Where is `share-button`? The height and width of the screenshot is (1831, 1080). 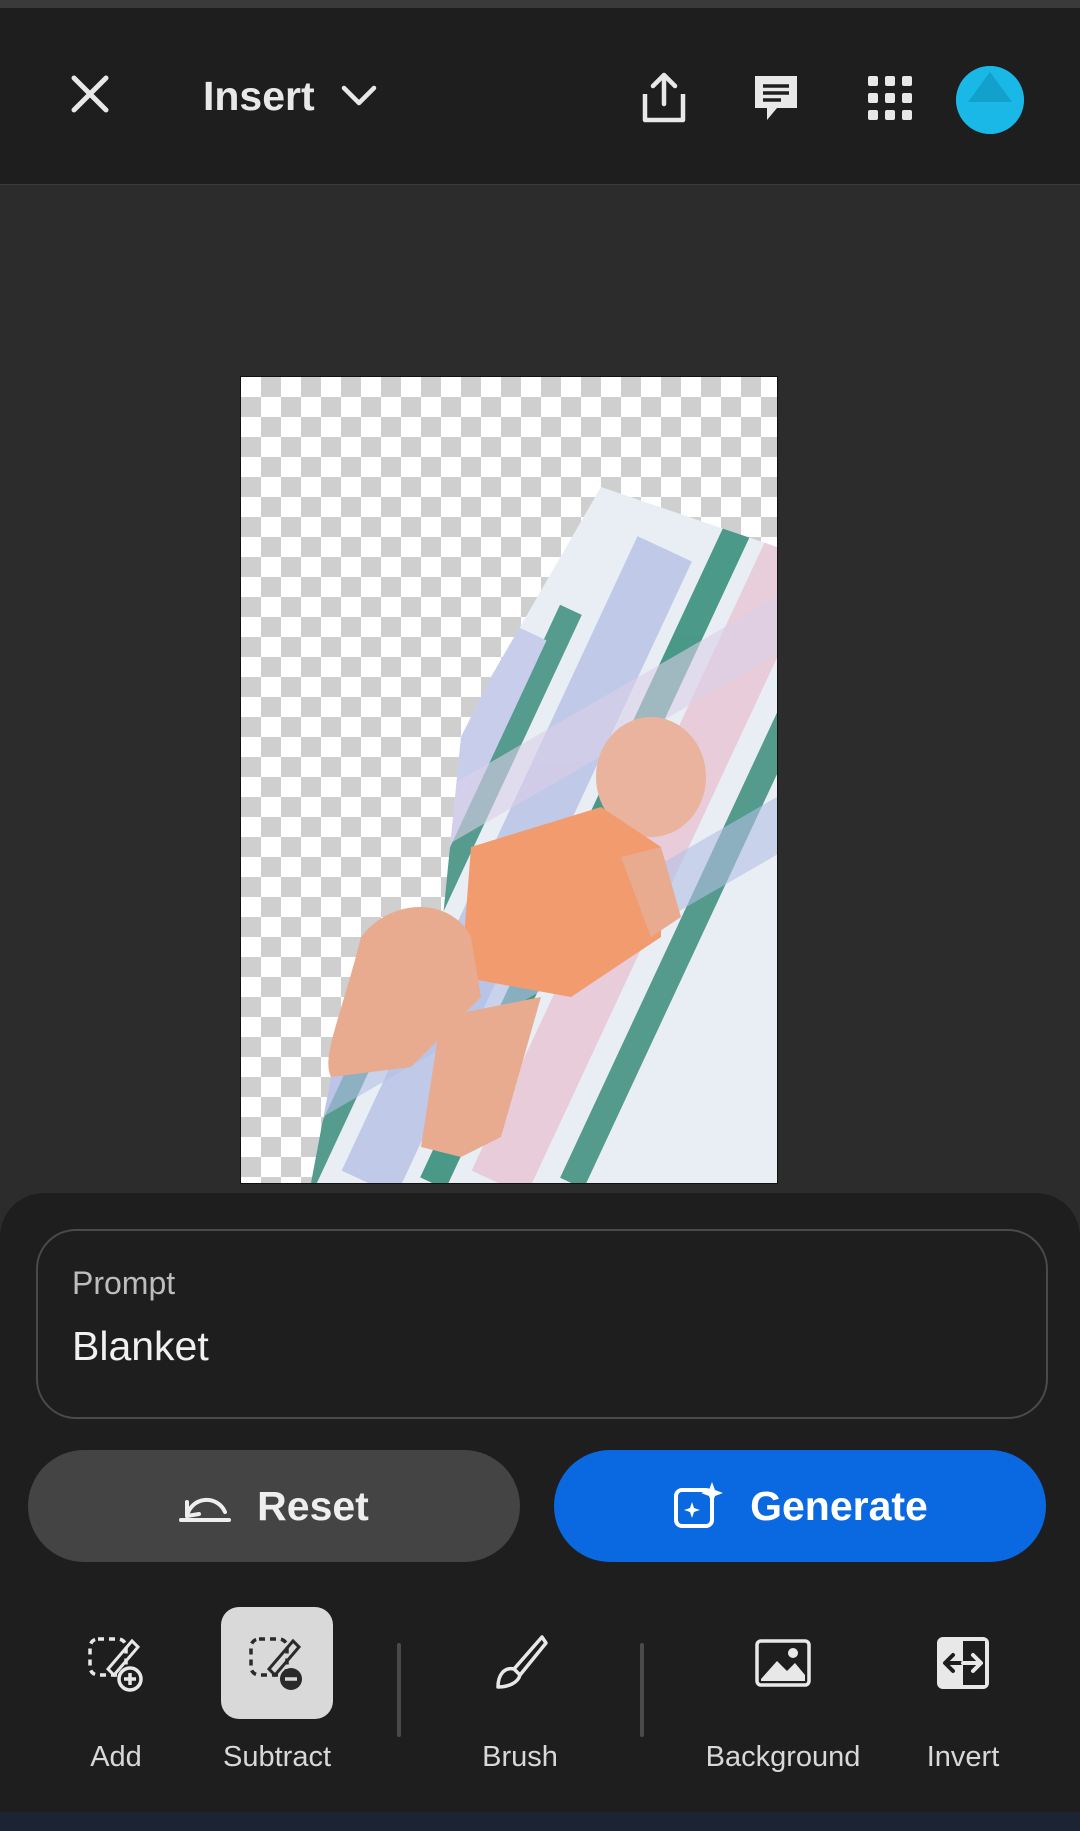 share-button is located at coordinates (664, 98).